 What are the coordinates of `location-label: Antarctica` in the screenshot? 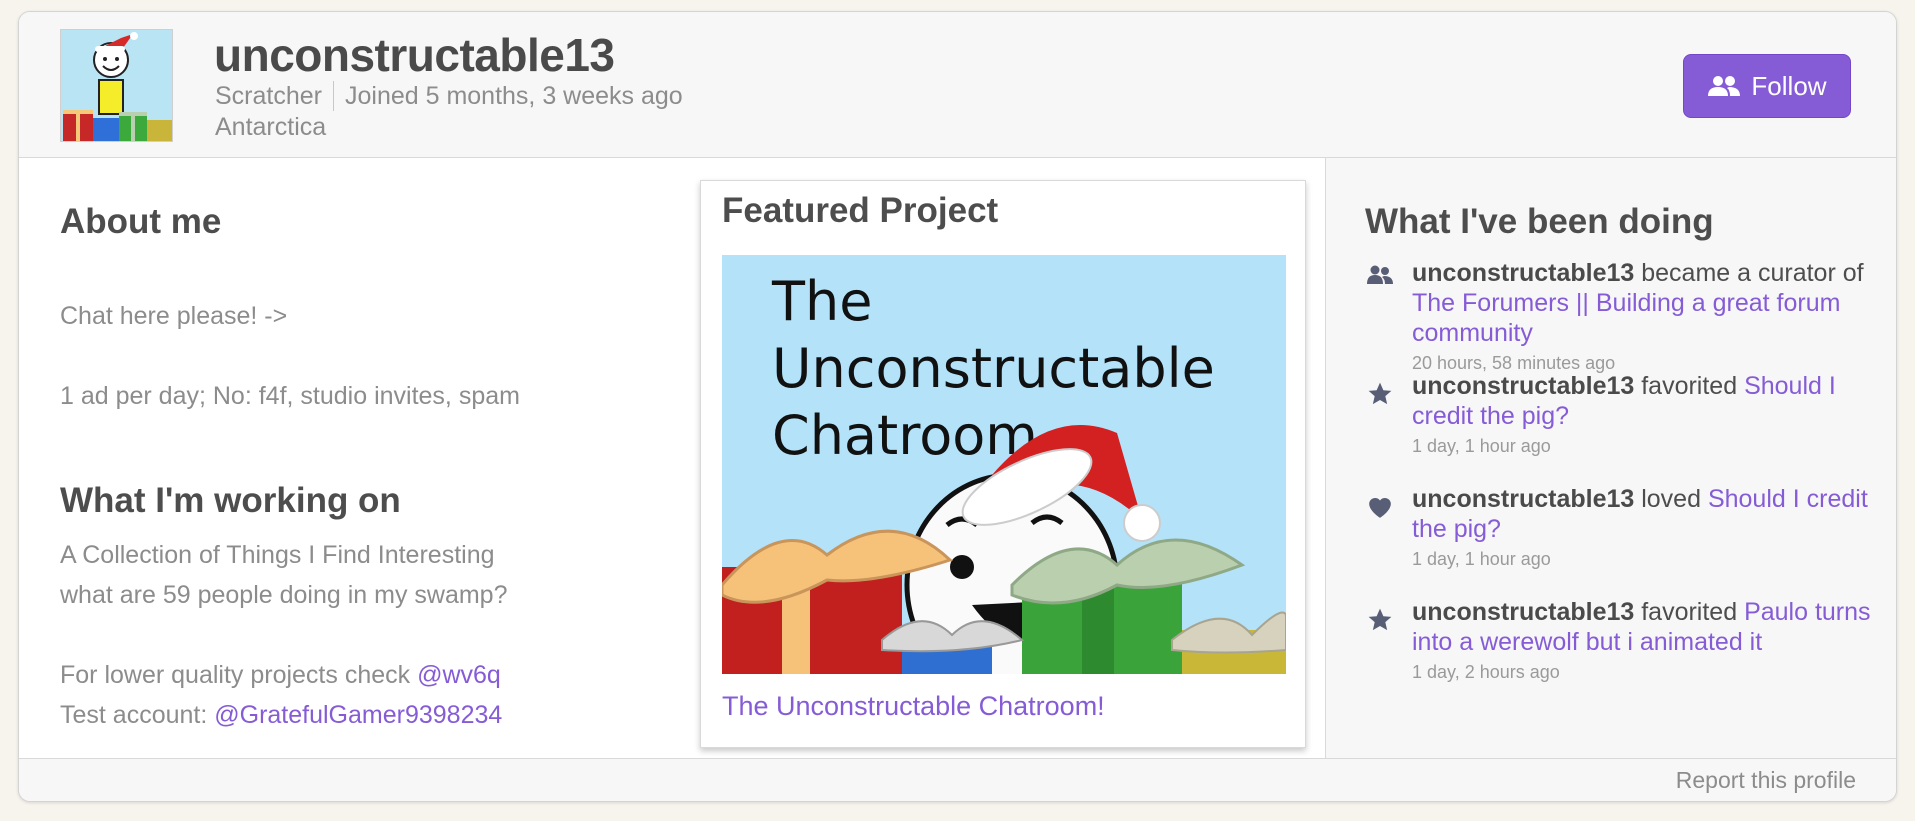 It's located at (271, 127).